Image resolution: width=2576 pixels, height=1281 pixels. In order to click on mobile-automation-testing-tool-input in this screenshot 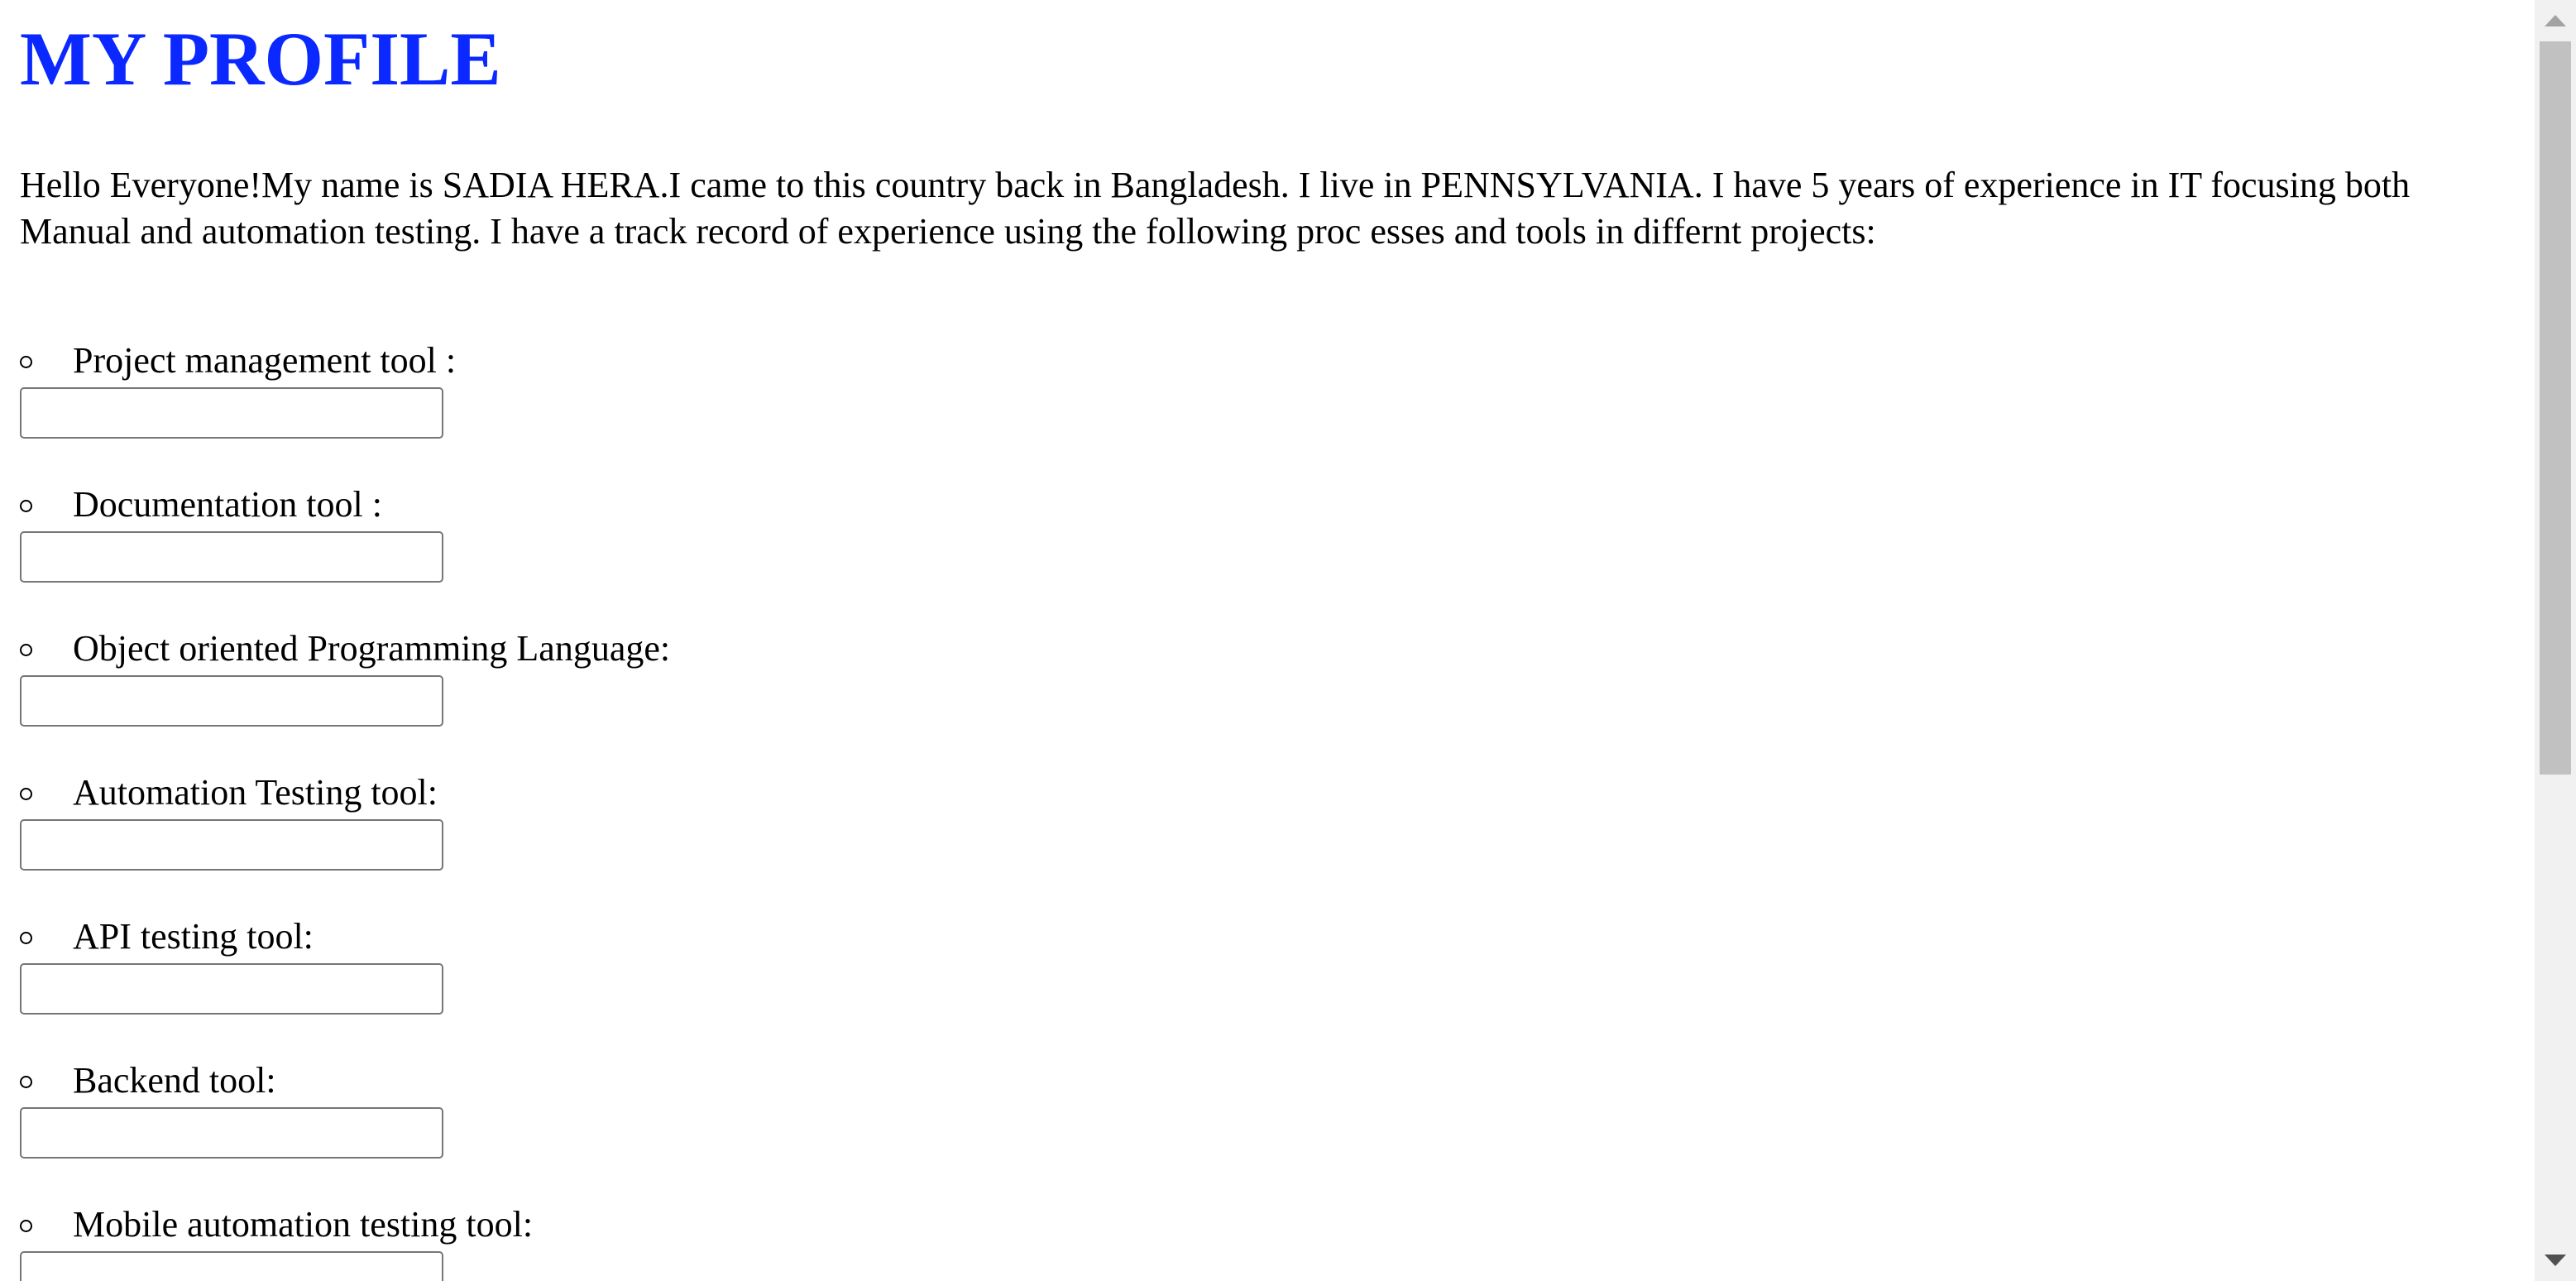, I will do `click(232, 1266)`.